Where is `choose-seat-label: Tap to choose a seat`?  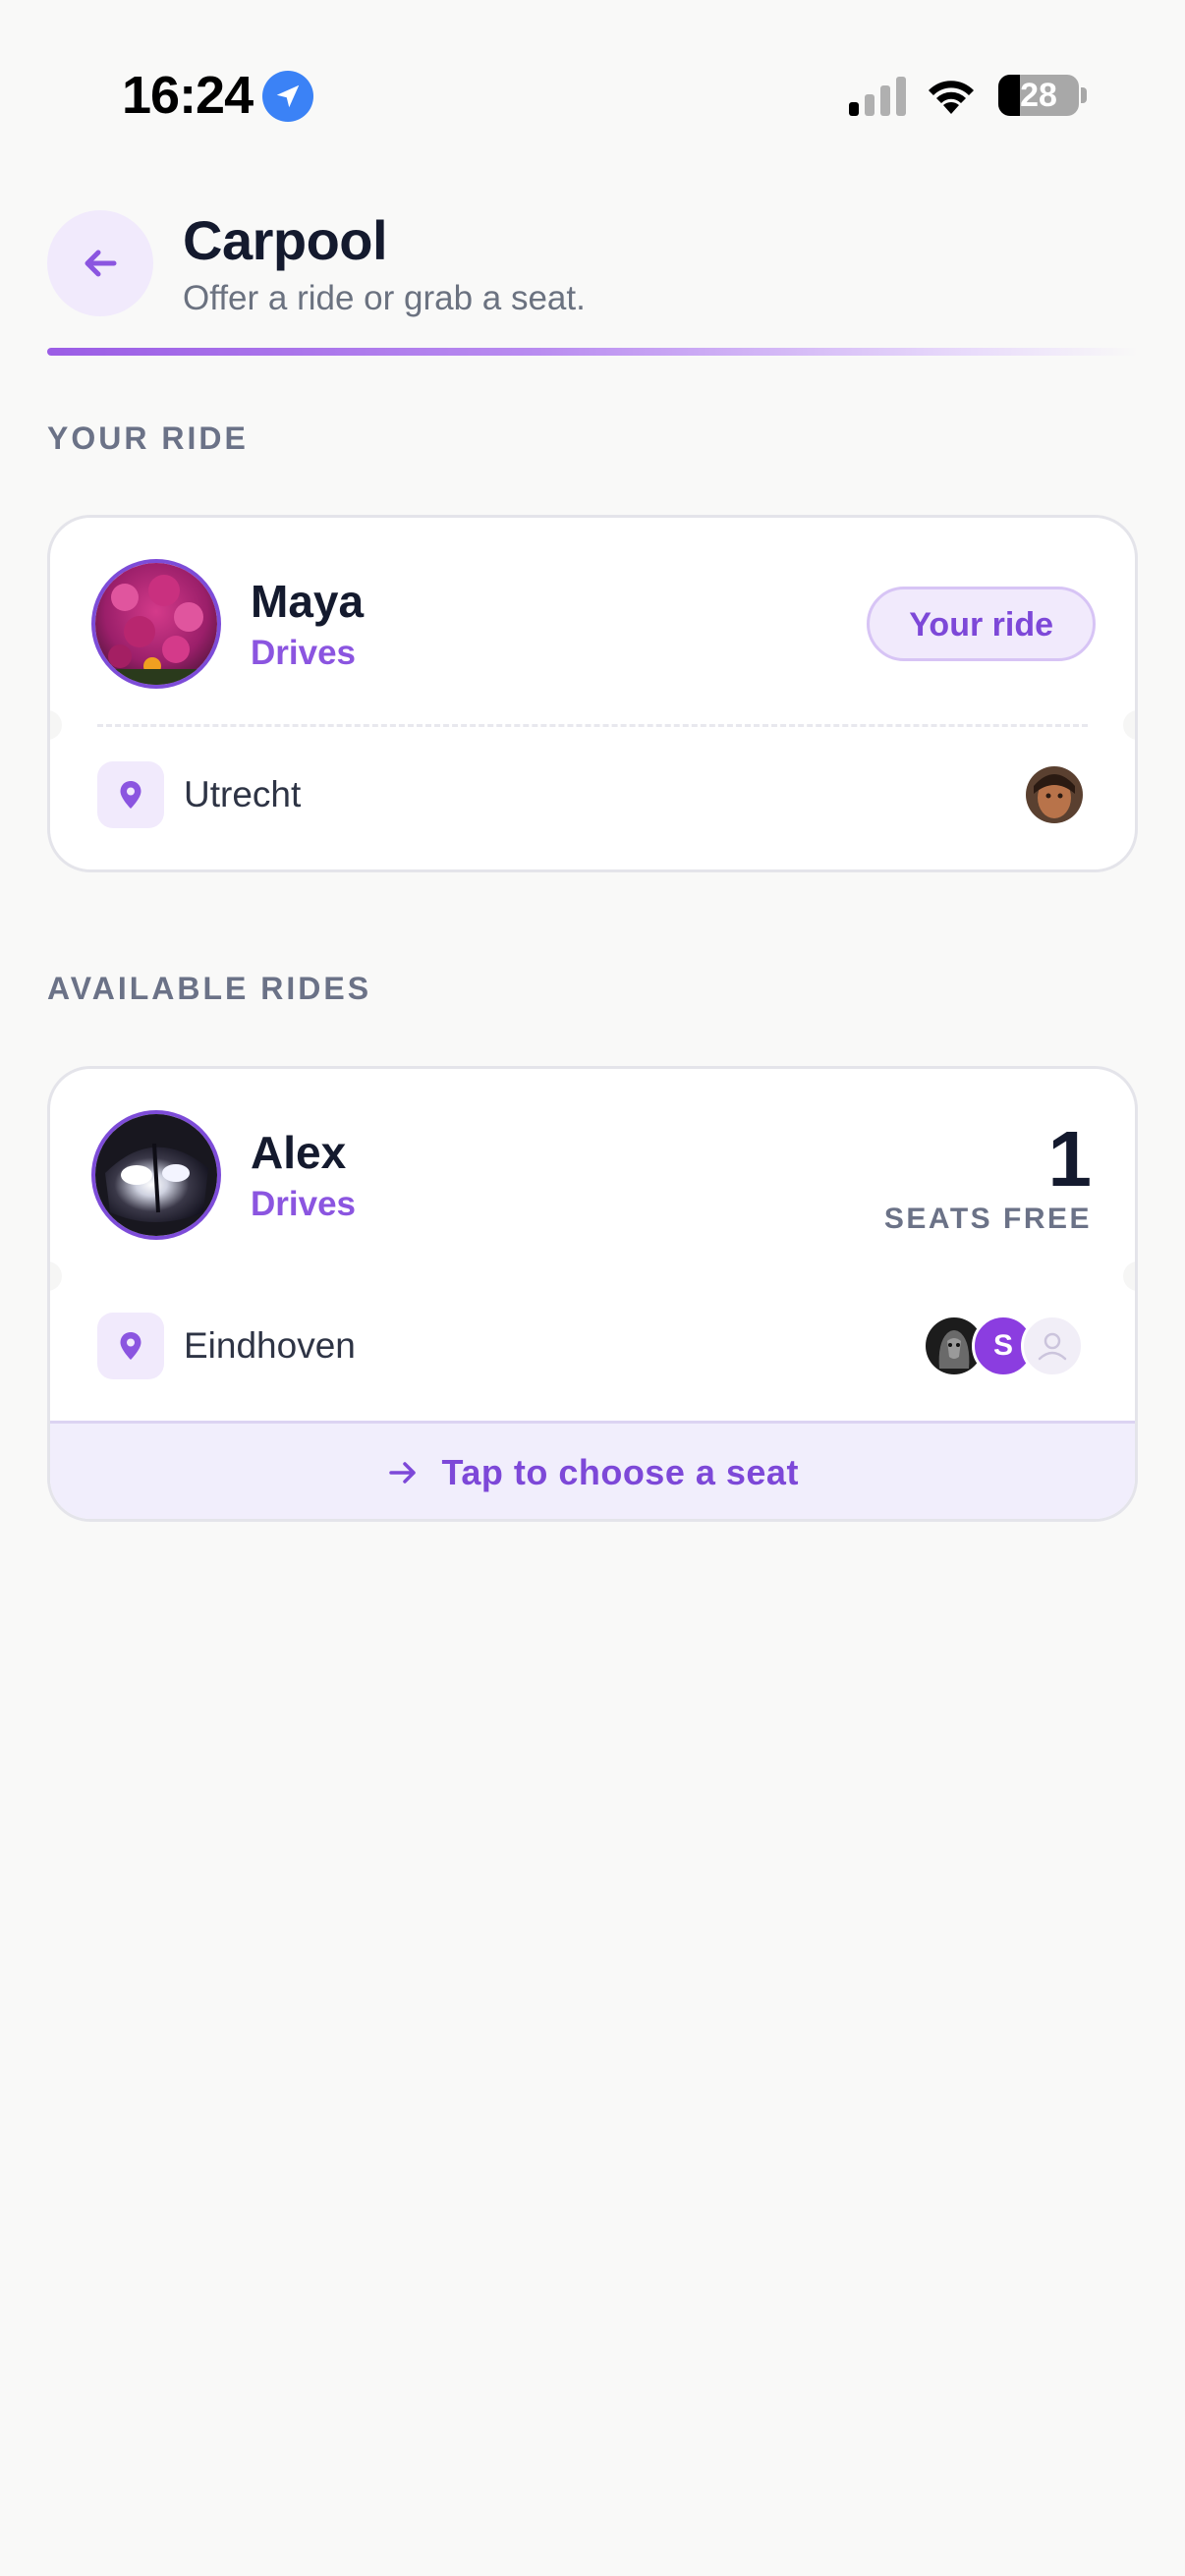
choose-seat-label: Tap to choose a seat is located at coordinates (620, 1471).